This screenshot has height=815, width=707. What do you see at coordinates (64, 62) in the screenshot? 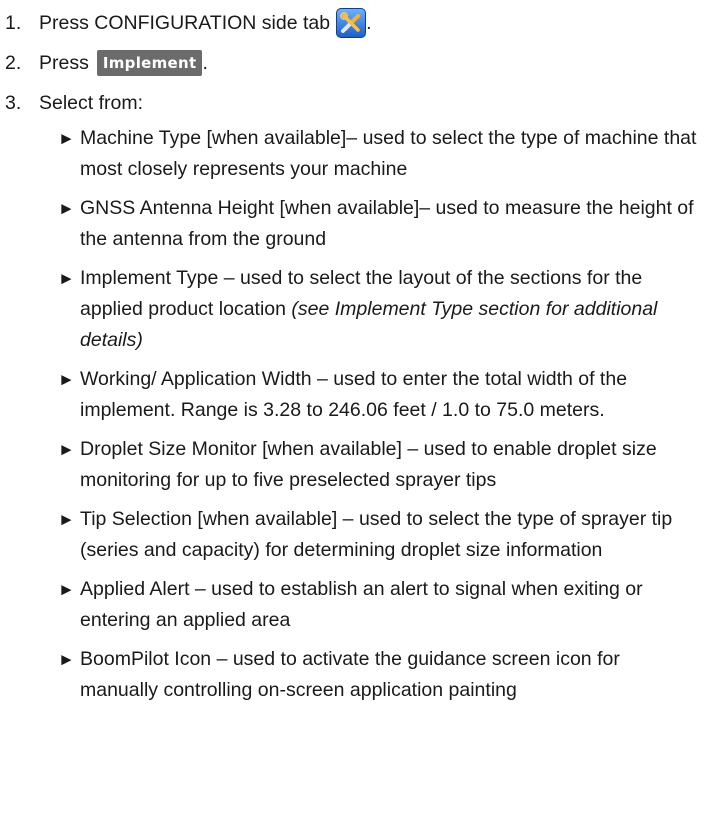
I see `step-text: Press` at bounding box center [64, 62].